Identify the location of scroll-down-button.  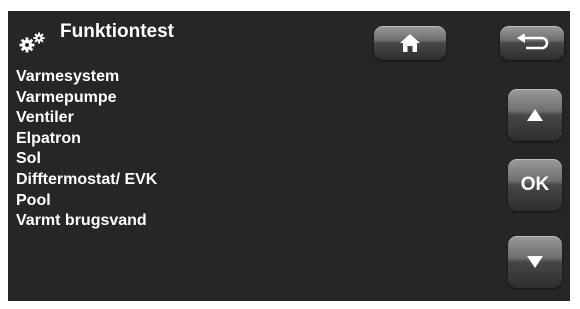
(535, 262).